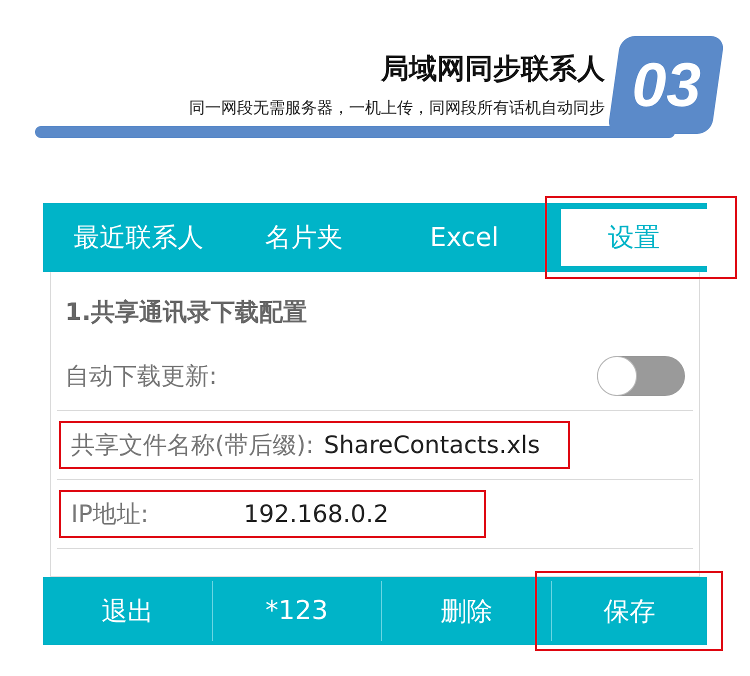  I want to click on settings-heading: 1.共享通讯录下载配置, so click(186, 312).